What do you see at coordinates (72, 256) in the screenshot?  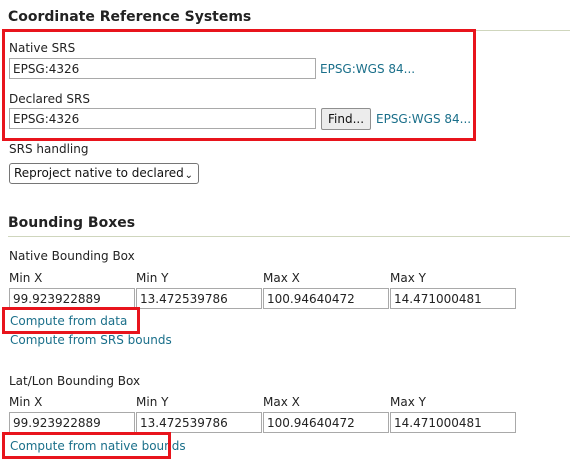 I see `native-bbox-label: Native Bounding Box` at bounding box center [72, 256].